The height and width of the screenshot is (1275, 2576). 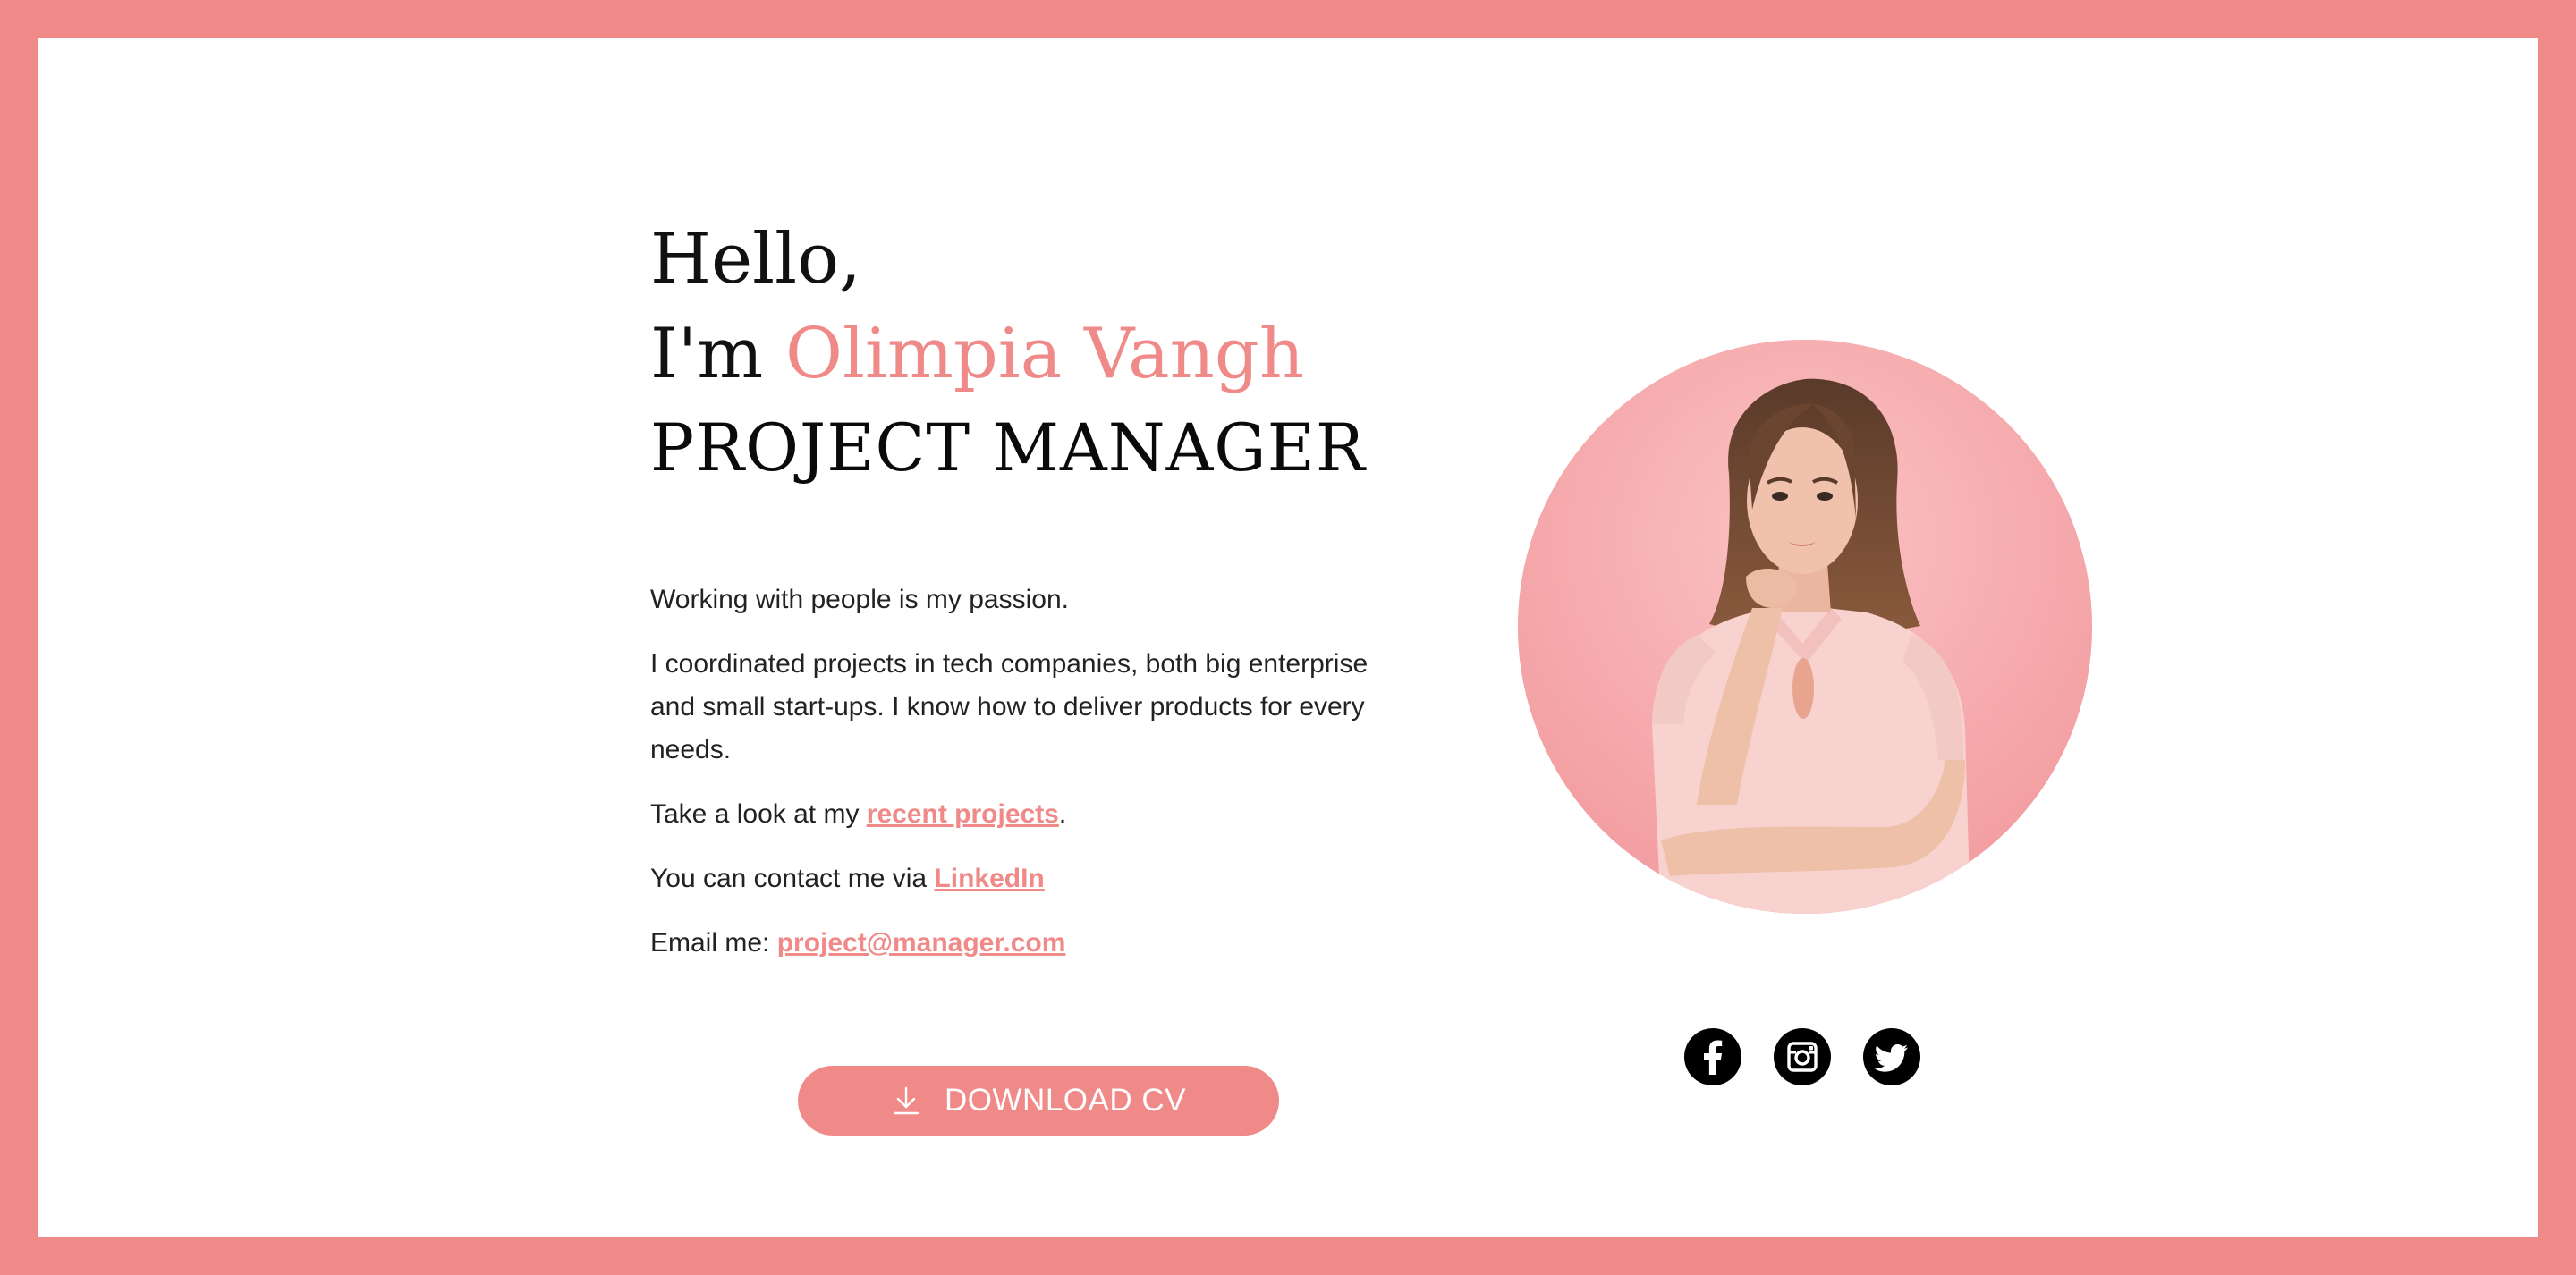 I want to click on profile-portrait-illustration, so click(x=1805, y=627).